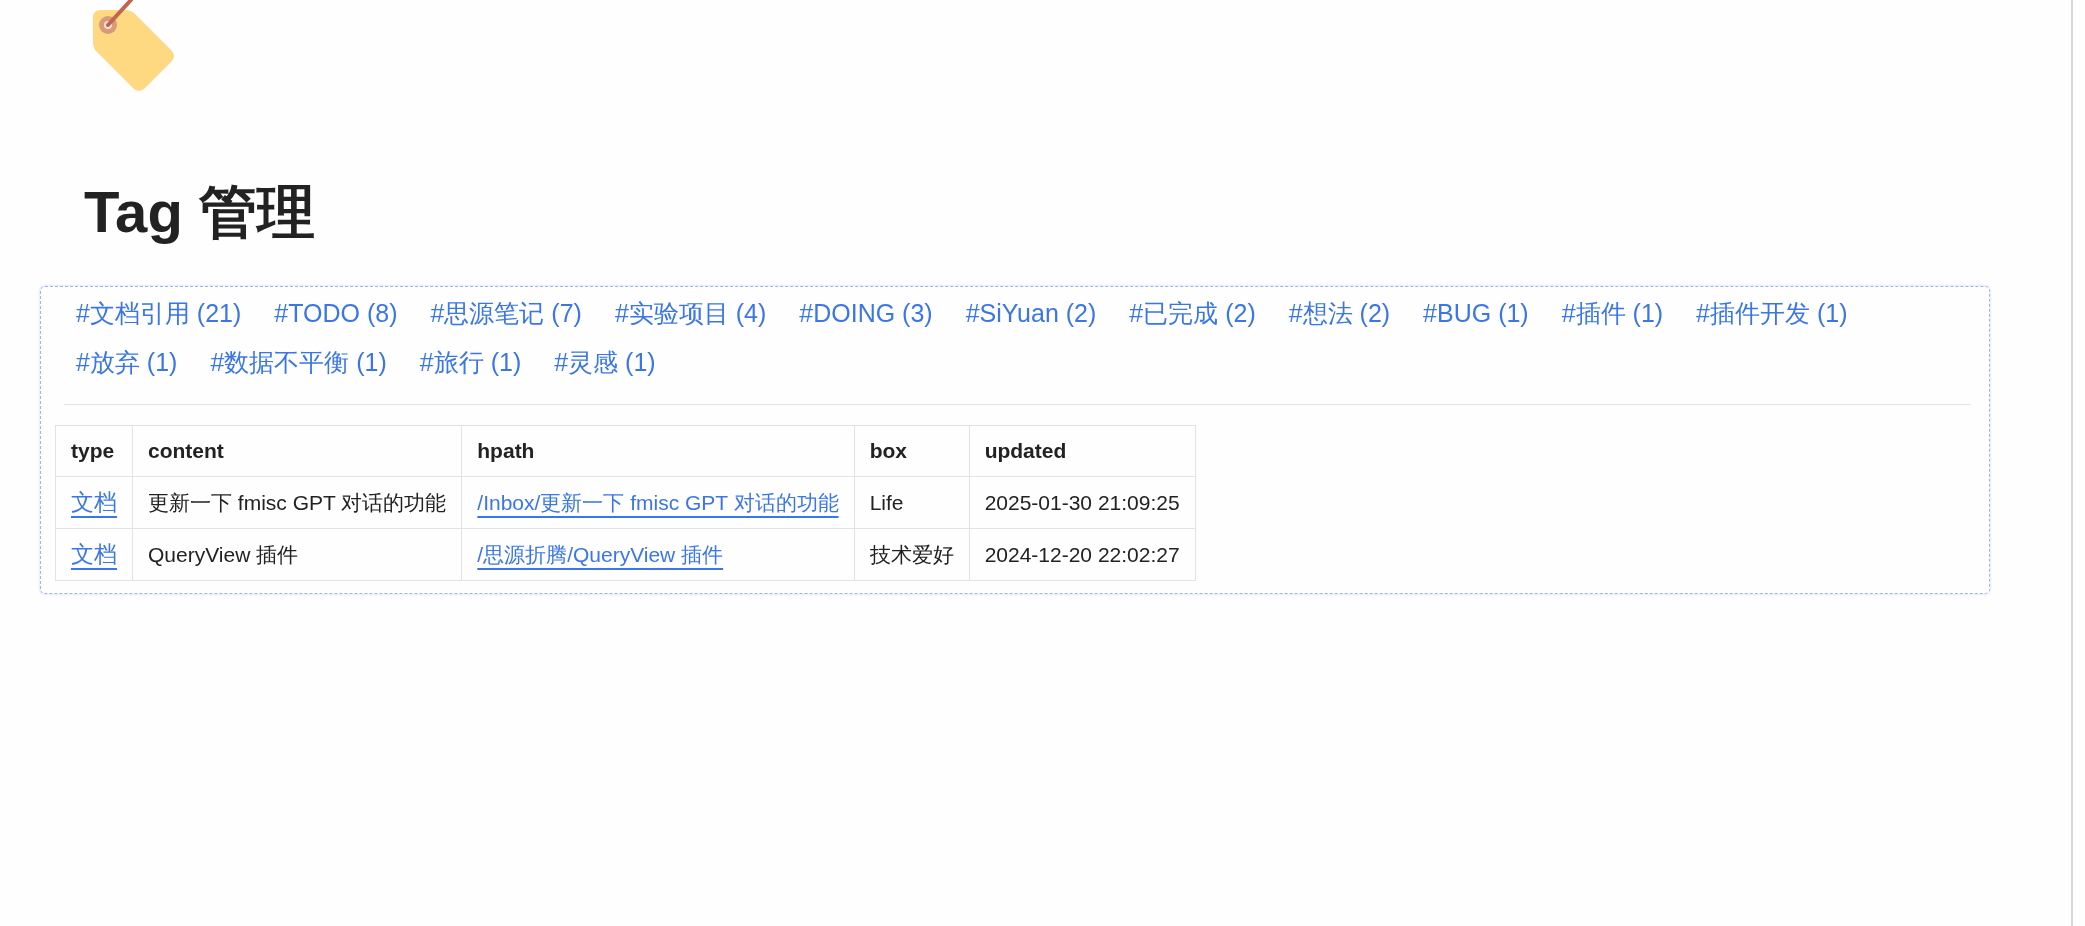  Describe the element at coordinates (1192, 313) in the screenshot. I see `tag-link: #已完成 (2)` at that location.